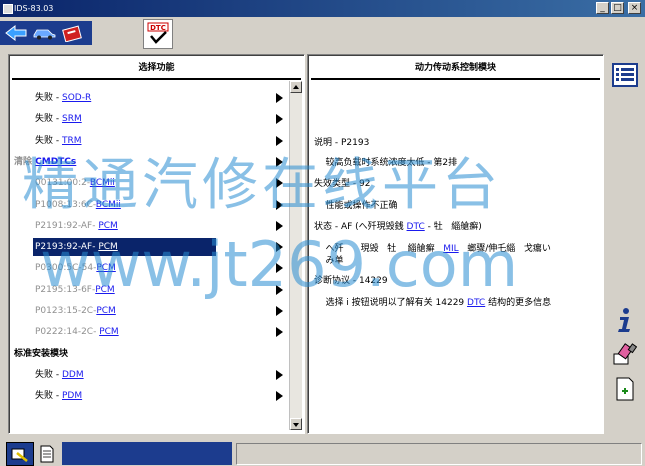  I want to click on function-list-item-label: P1008:13:6C-BCMii, so click(78, 205).